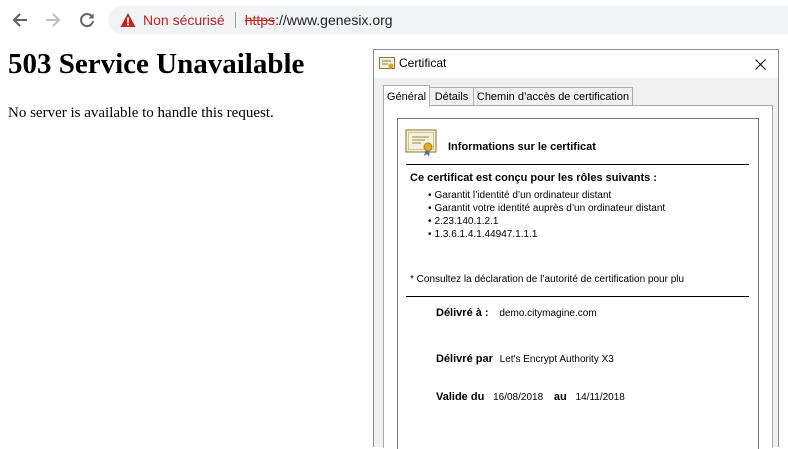 The image size is (788, 449). Describe the element at coordinates (600, 397) in the screenshot. I see `valid-to-value: 14/11/2018` at that location.